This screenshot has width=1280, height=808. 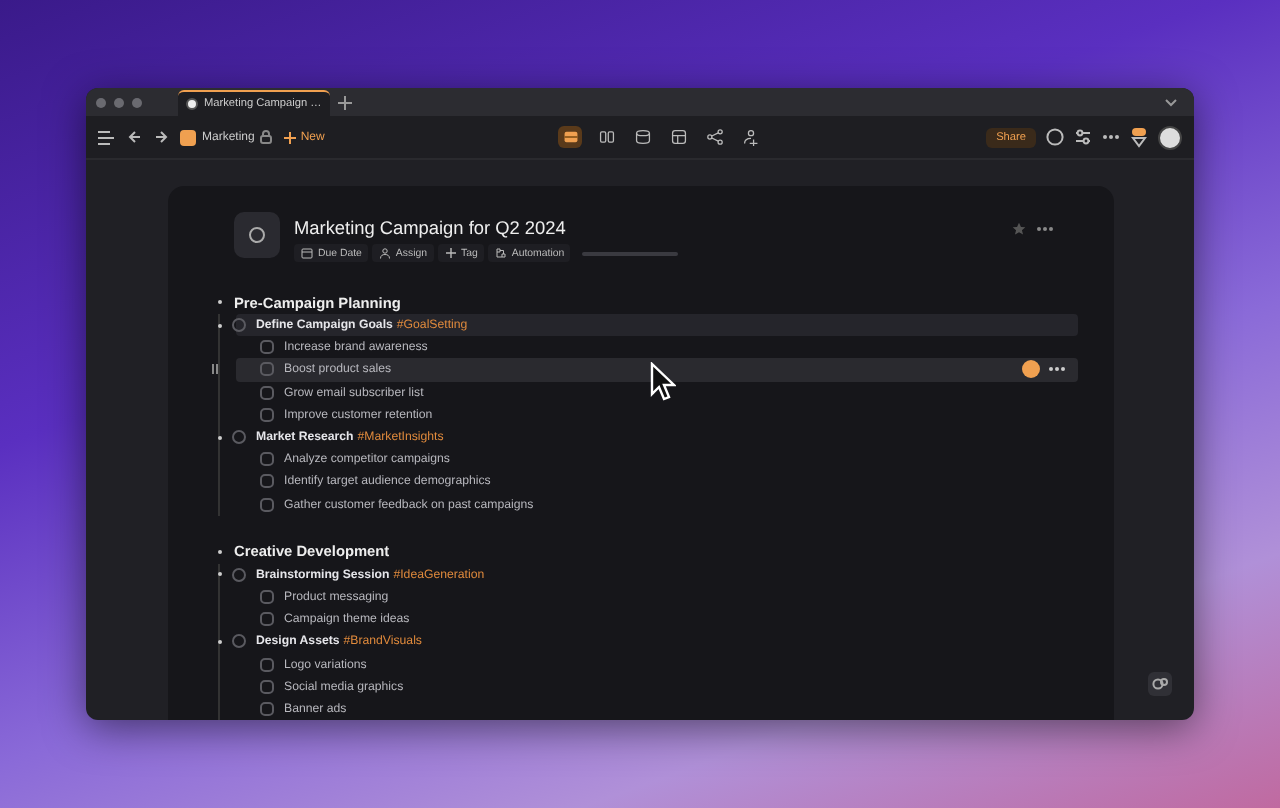 What do you see at coordinates (1083, 137) in the screenshot?
I see `sliders-icon` at bounding box center [1083, 137].